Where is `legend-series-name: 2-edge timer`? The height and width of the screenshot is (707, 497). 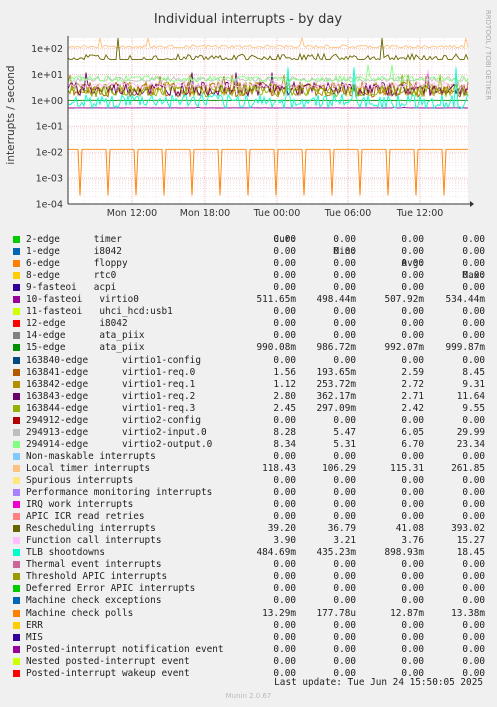 legend-series-name: 2-edge timer is located at coordinates (74, 240).